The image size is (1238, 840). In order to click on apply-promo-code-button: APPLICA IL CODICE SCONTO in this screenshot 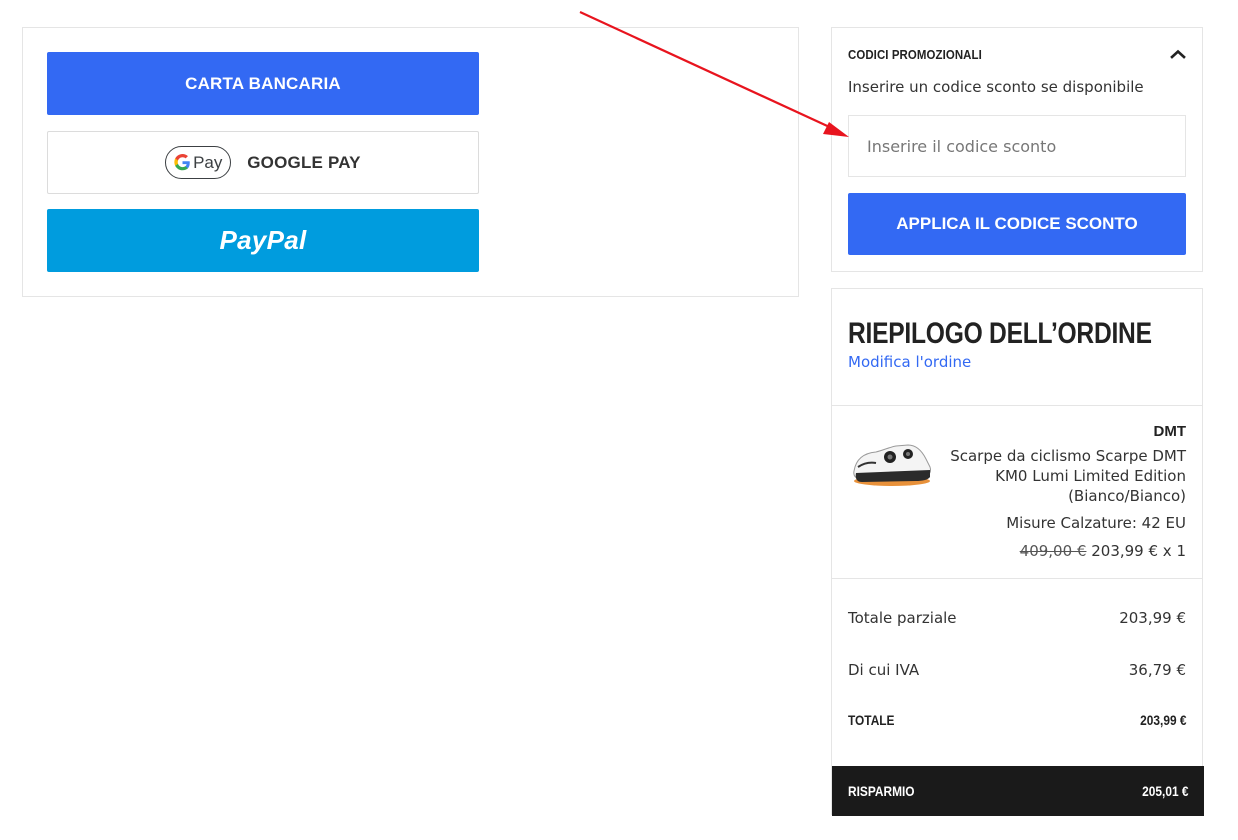, I will do `click(1017, 224)`.